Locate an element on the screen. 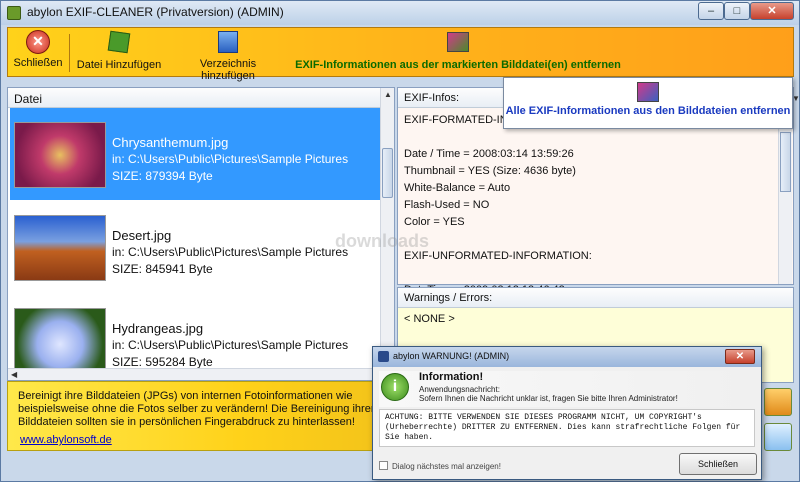 Image resolution: width=800 pixels, height=482 pixels. dialog-subtitle: Anwendungsnachricht: is located at coordinates (459, 389).